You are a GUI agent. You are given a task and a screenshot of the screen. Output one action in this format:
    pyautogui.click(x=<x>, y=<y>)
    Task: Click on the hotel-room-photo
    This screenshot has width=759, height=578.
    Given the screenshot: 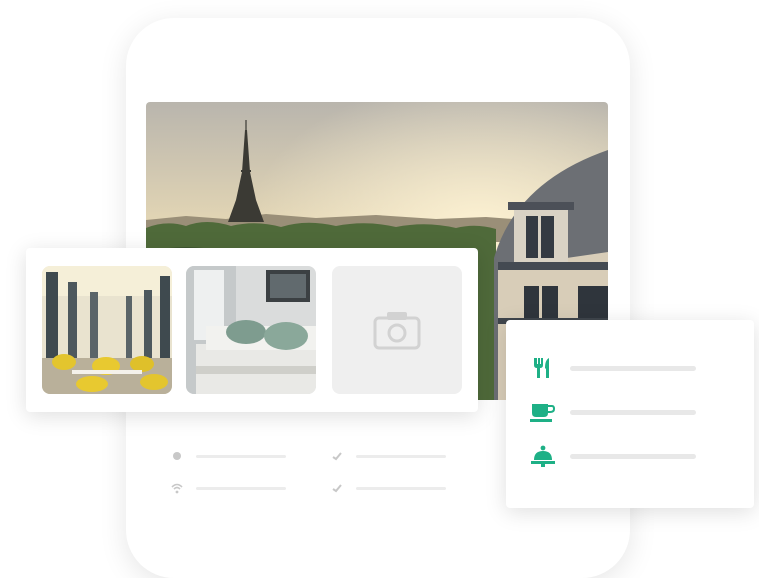 What is the action you would take?
    pyautogui.click(x=251, y=330)
    